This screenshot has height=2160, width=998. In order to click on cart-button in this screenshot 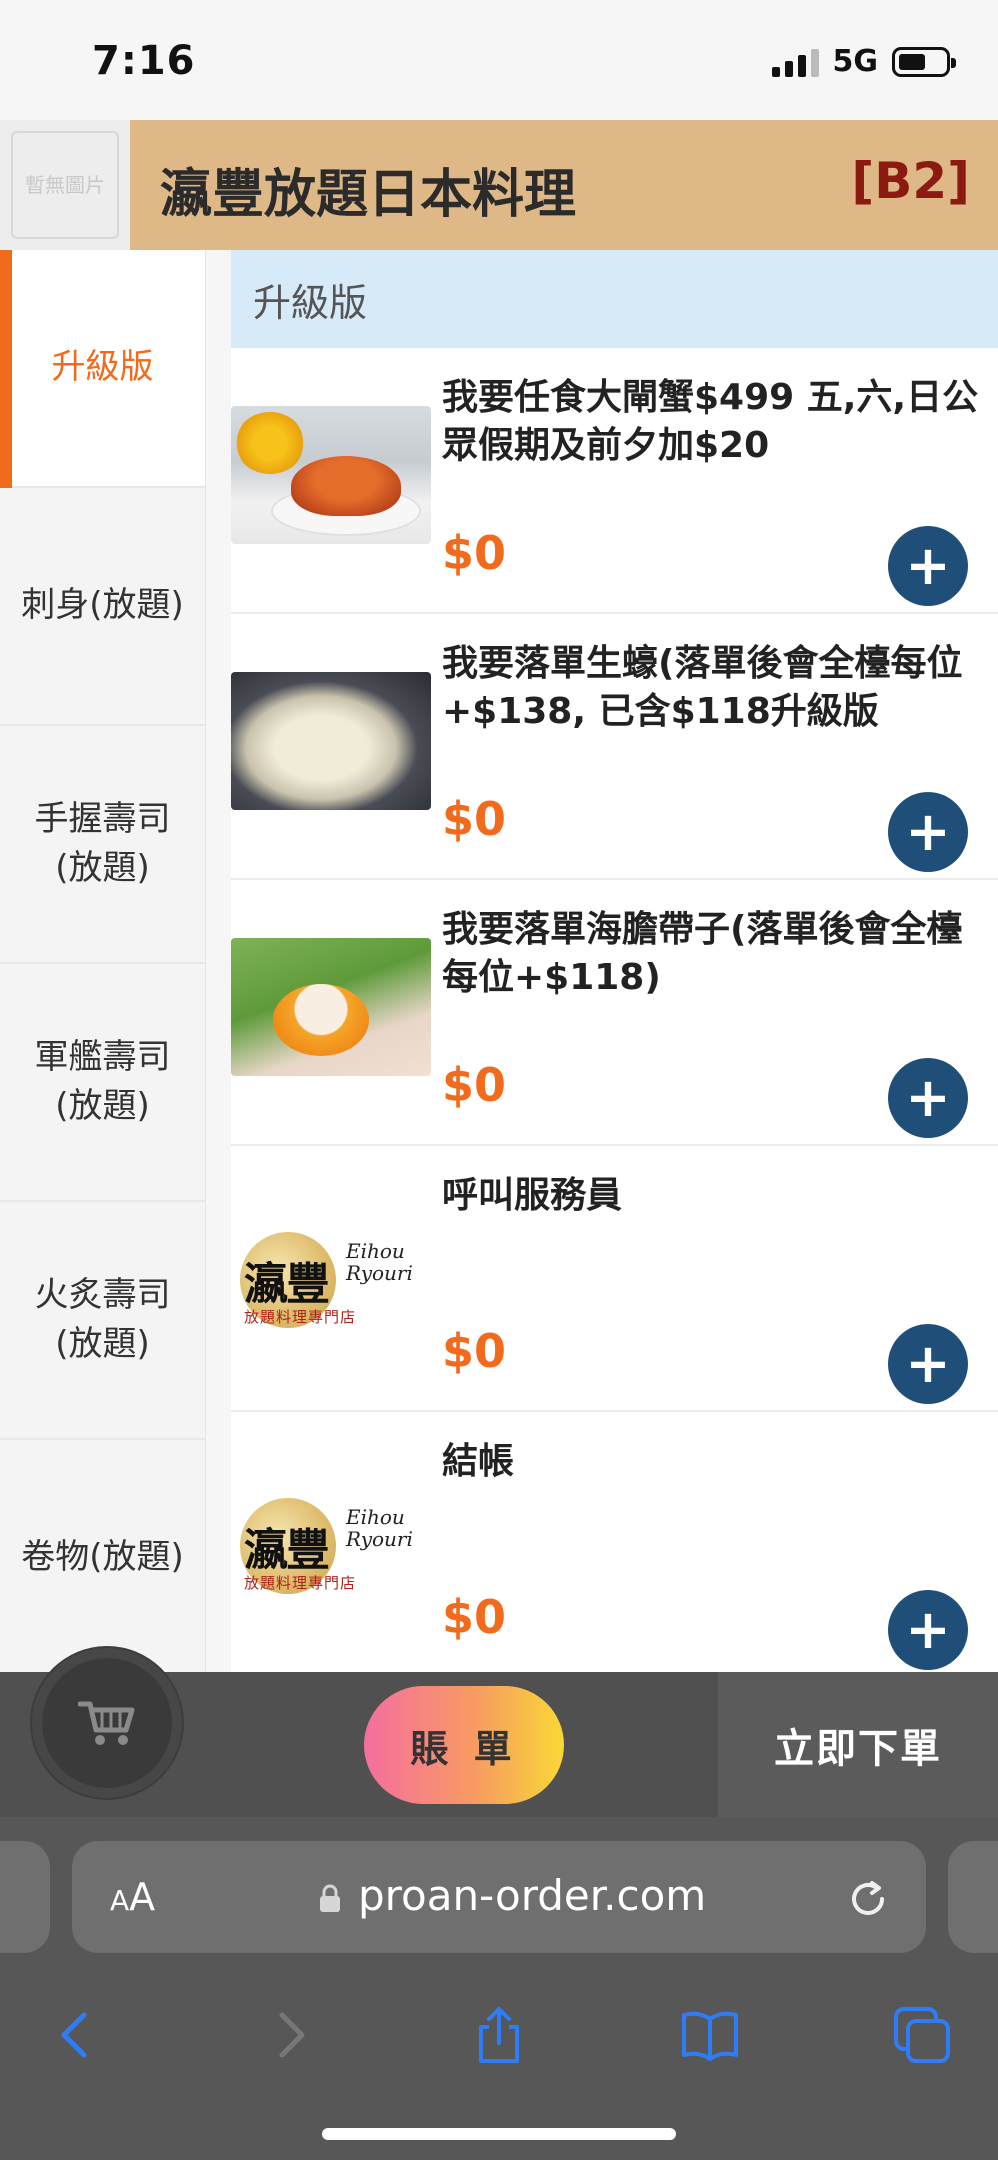, I will do `click(107, 1723)`.